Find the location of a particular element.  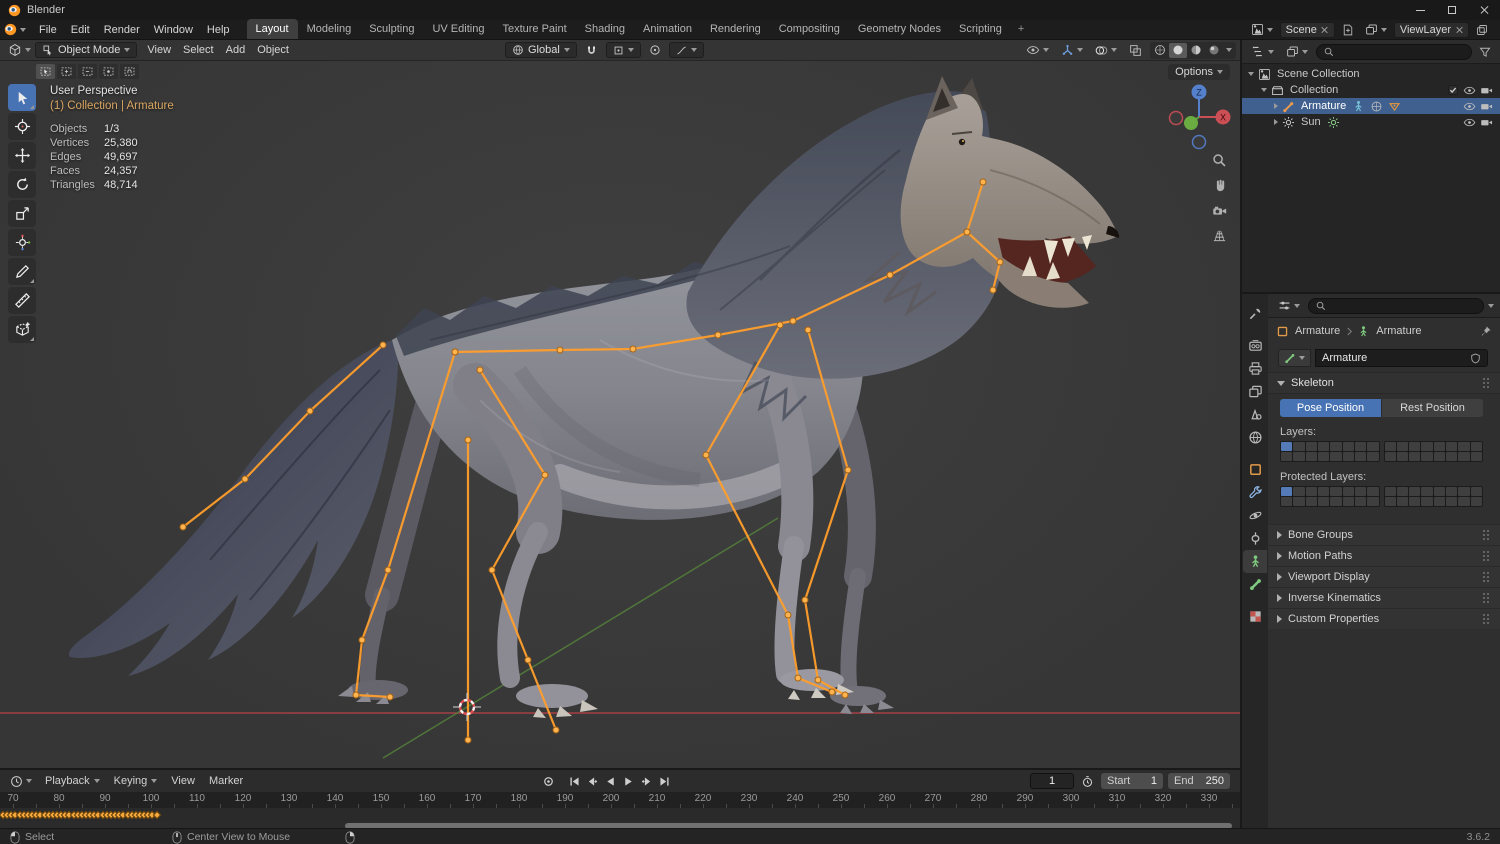

new-scene-button is located at coordinates (1348, 30).